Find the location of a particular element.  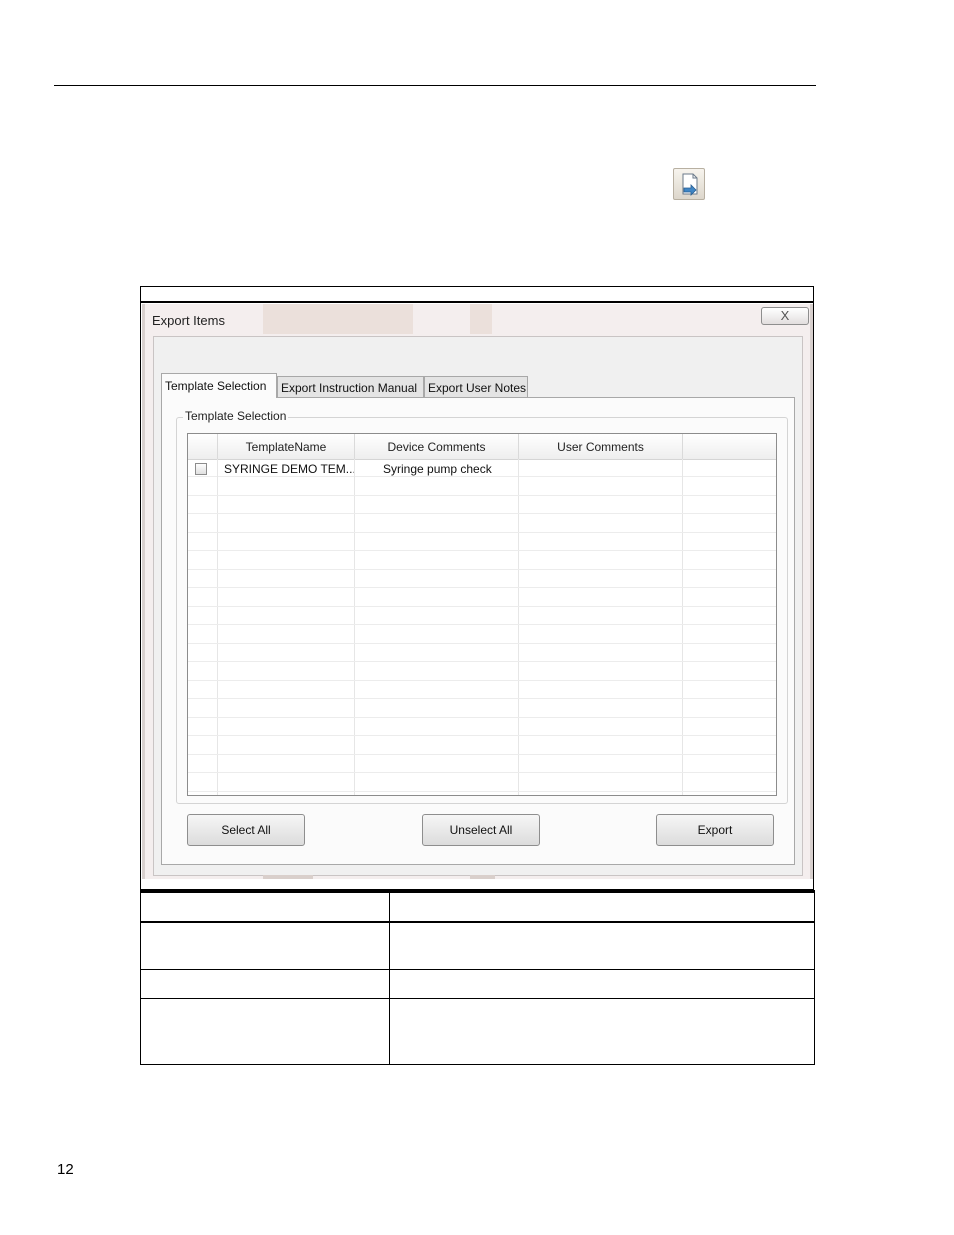

dialog-title: Export Items is located at coordinates (188, 320).